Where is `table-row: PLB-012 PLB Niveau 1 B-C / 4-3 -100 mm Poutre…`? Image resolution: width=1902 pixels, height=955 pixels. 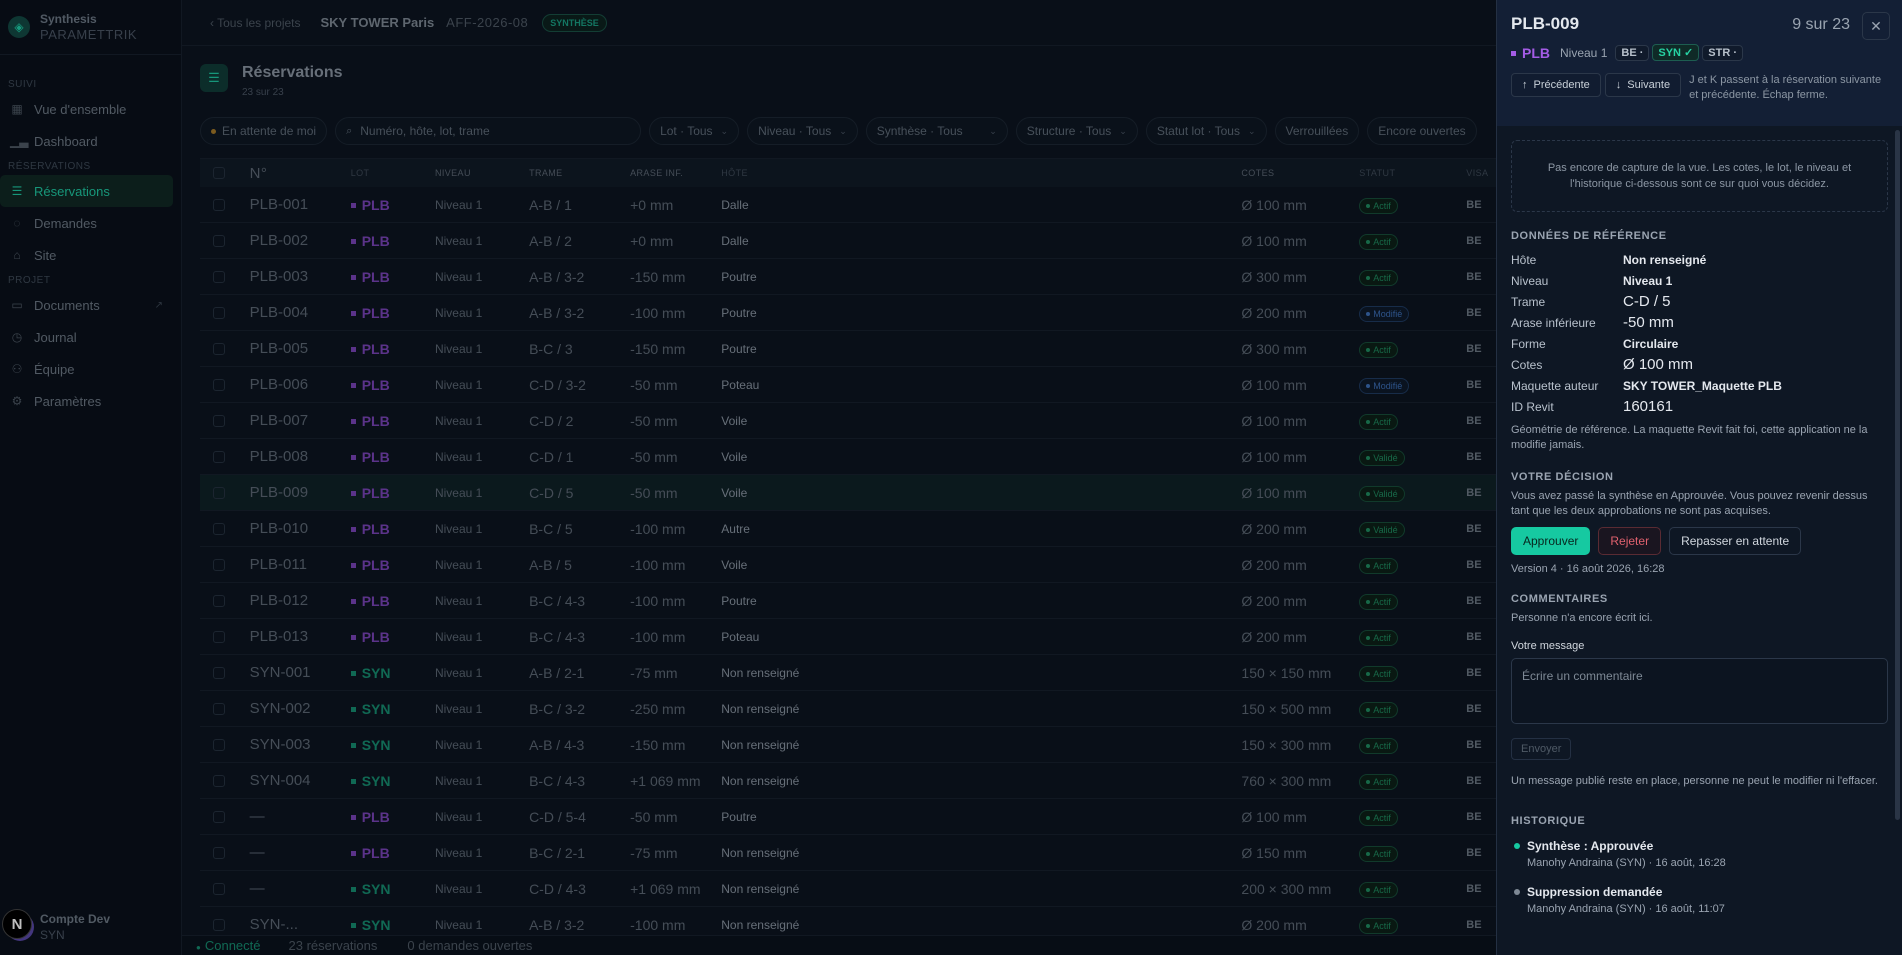 table-row: PLB-012 PLB Niveau 1 B-C / 4-3 -100 mm Poutre… is located at coordinates (848, 601).